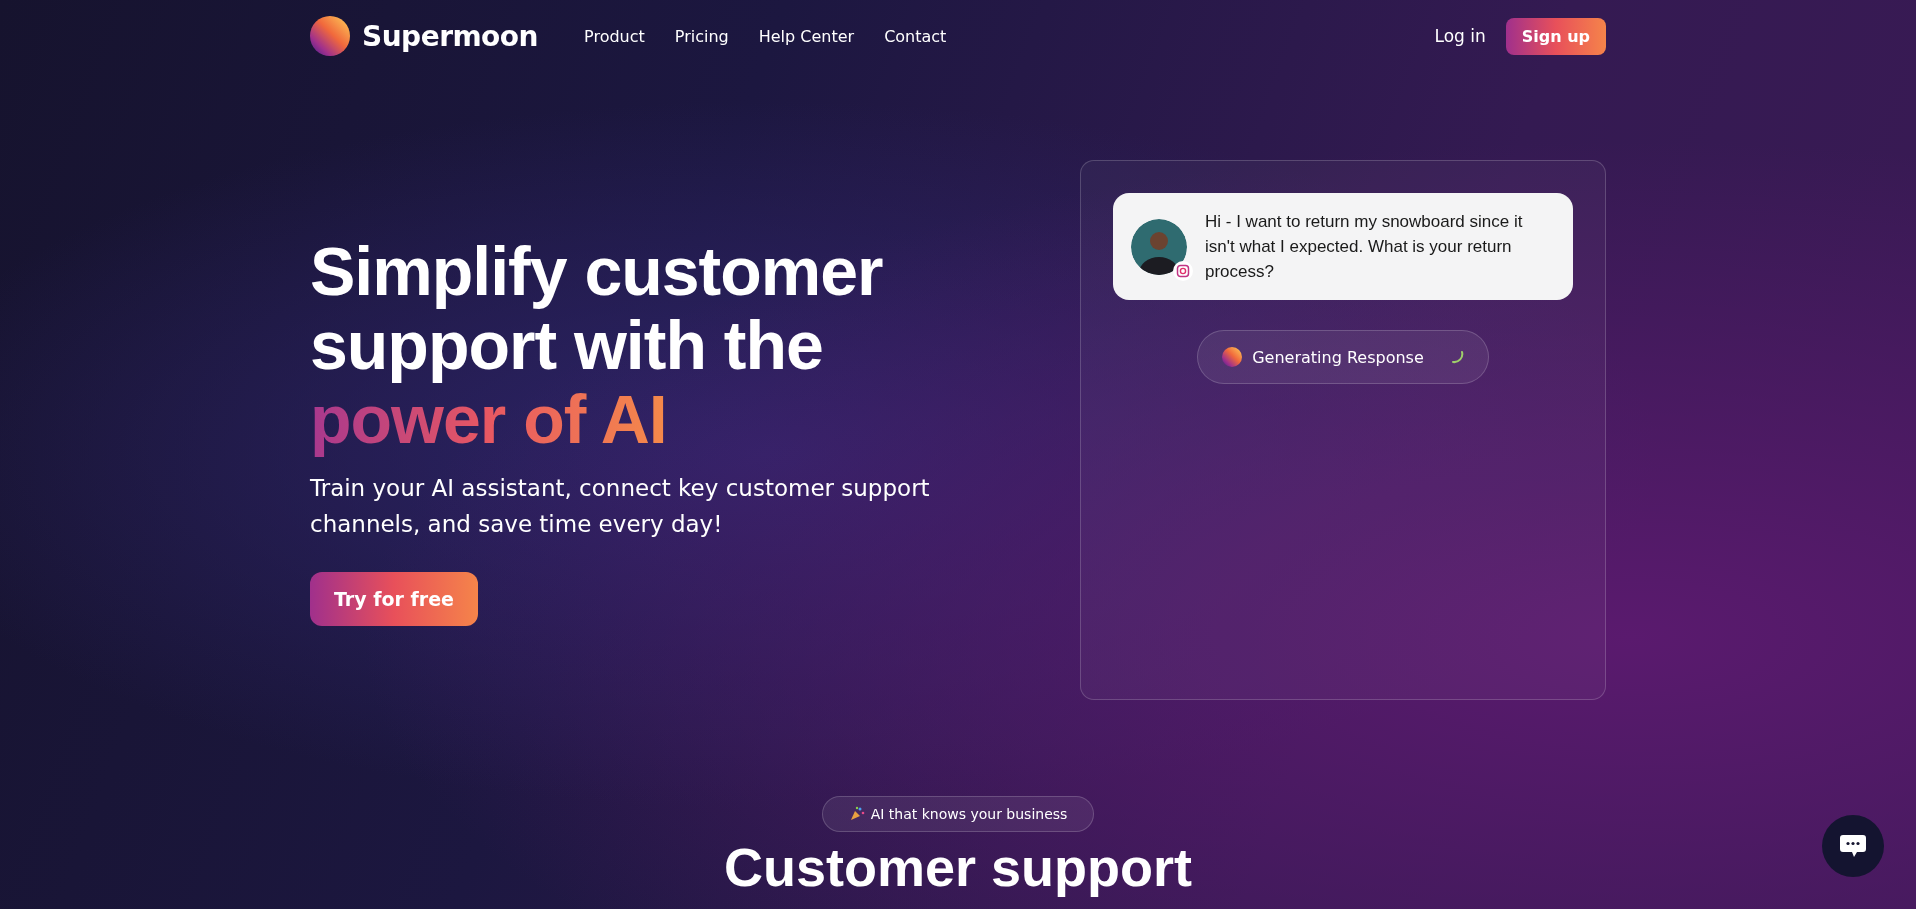 The width and height of the screenshot is (1916, 909). I want to click on nav-link: Contact, so click(915, 36).